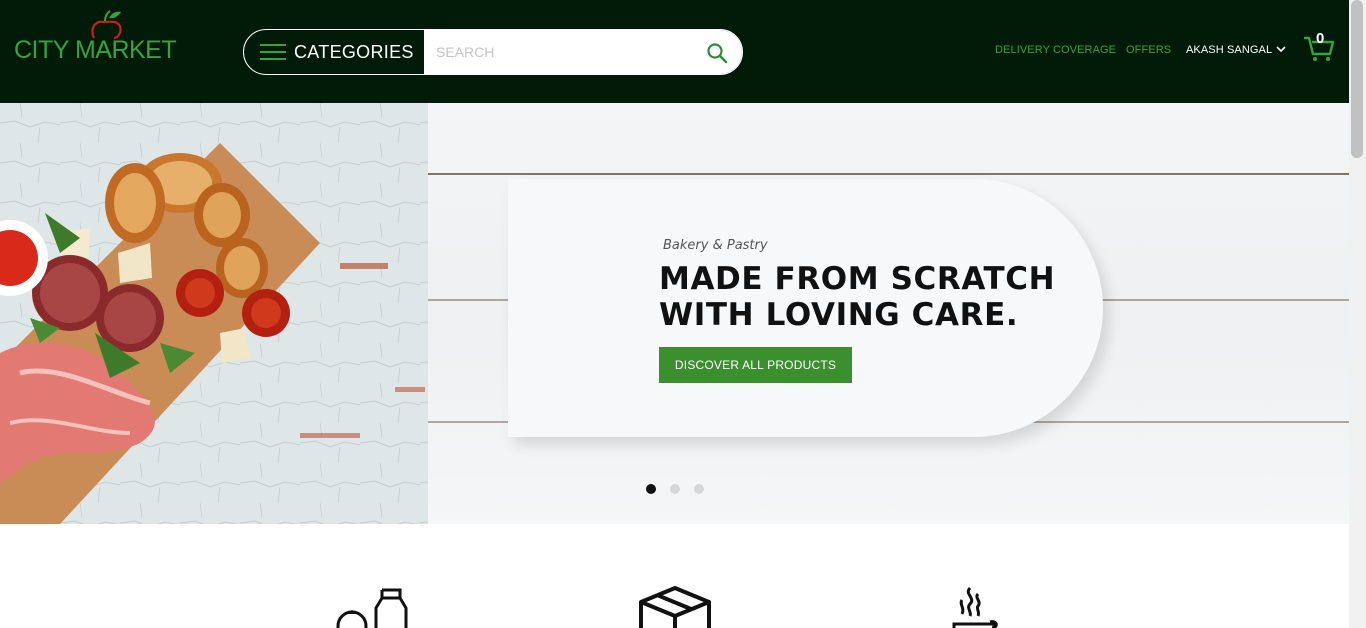 The image size is (1366, 628). I want to click on hero-subtitle: Bakery & Pastry, so click(715, 245).